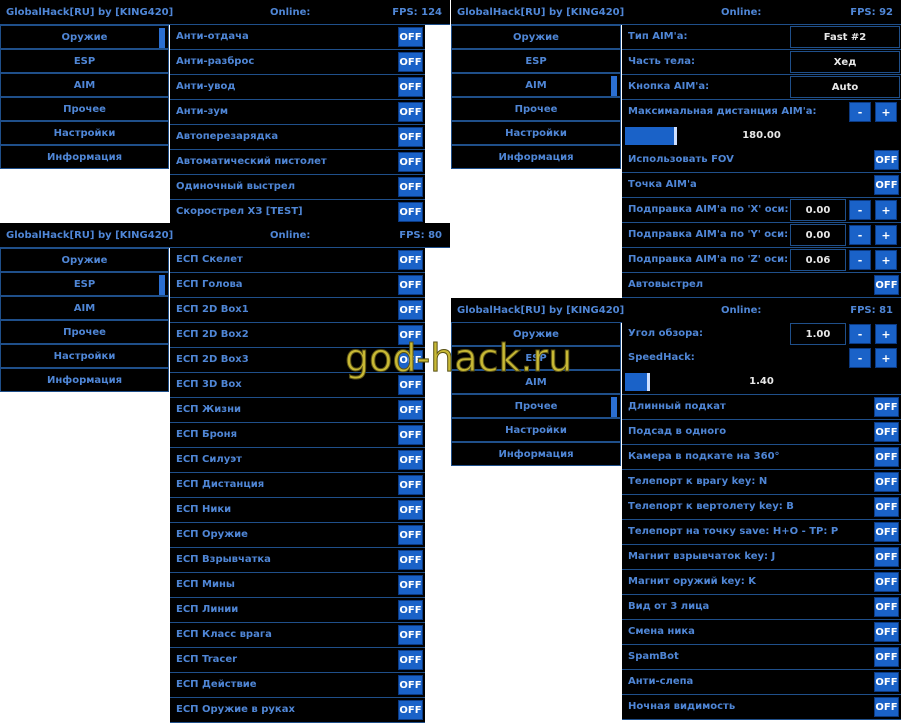 The height and width of the screenshot is (723, 901). Describe the element at coordinates (297, 710) in the screenshot. I see `option-row: ЕСП Оружие в руках OFF` at that location.